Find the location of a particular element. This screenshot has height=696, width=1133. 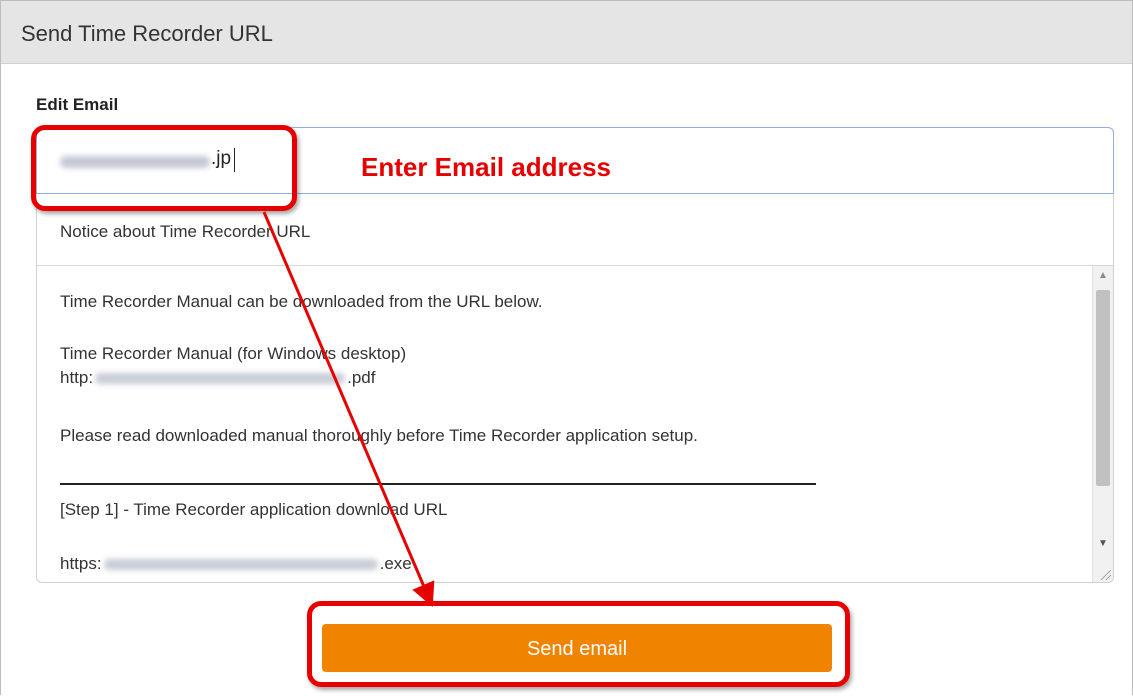

notice-subject-text: Notice about Time Recorder URL is located at coordinates (185, 231).